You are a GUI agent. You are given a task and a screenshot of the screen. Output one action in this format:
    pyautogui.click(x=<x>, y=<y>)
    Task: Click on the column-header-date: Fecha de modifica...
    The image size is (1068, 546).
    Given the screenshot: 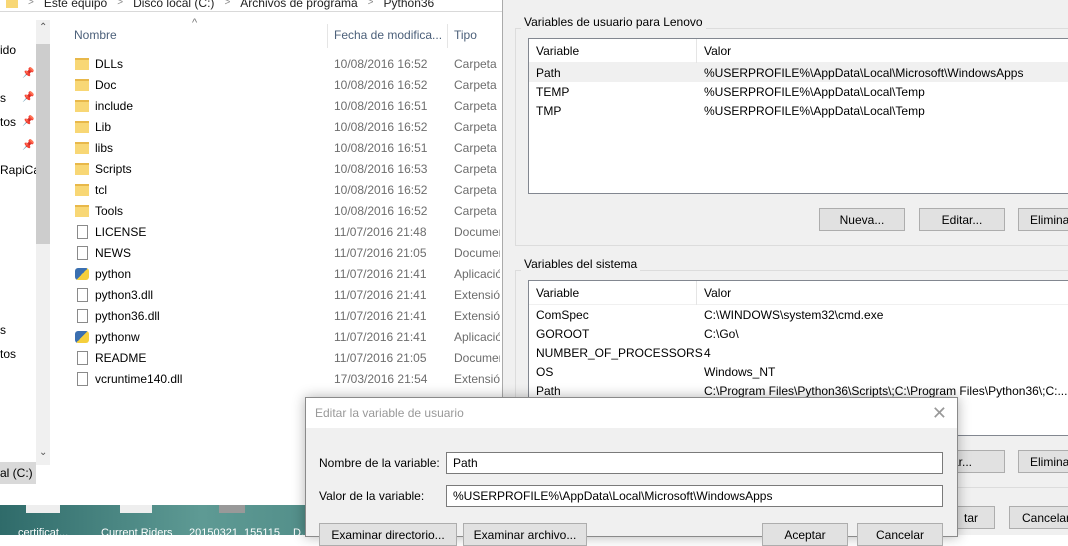 What is the action you would take?
    pyautogui.click(x=388, y=39)
    